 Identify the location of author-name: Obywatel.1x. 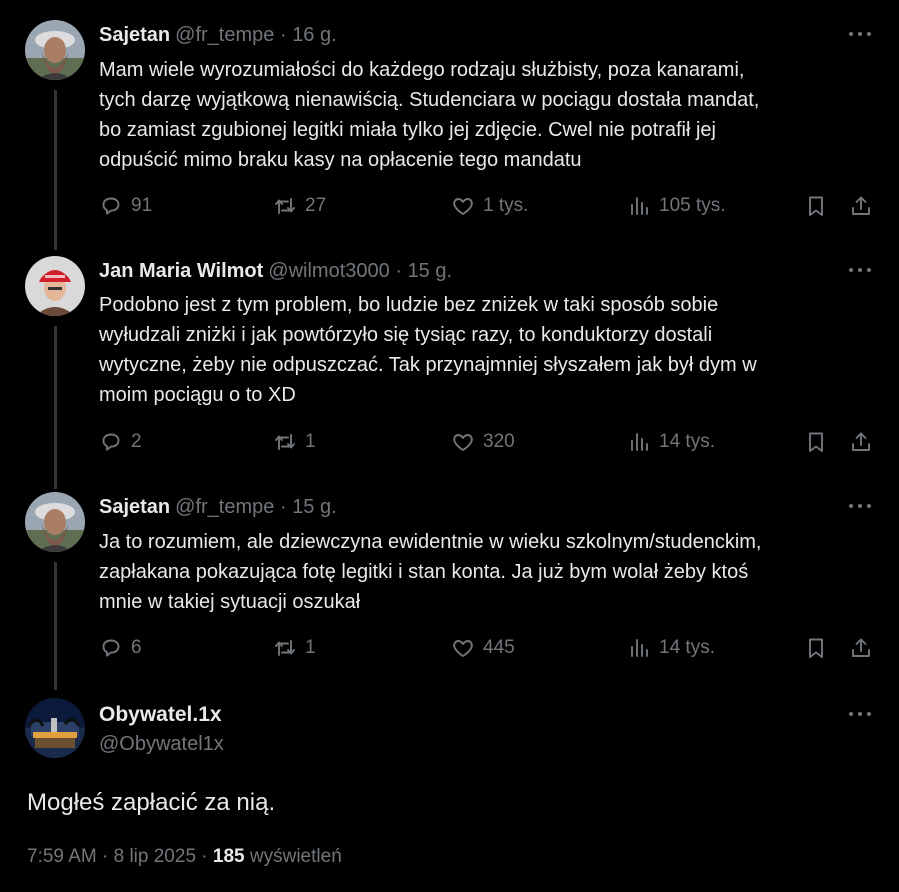
(160, 715).